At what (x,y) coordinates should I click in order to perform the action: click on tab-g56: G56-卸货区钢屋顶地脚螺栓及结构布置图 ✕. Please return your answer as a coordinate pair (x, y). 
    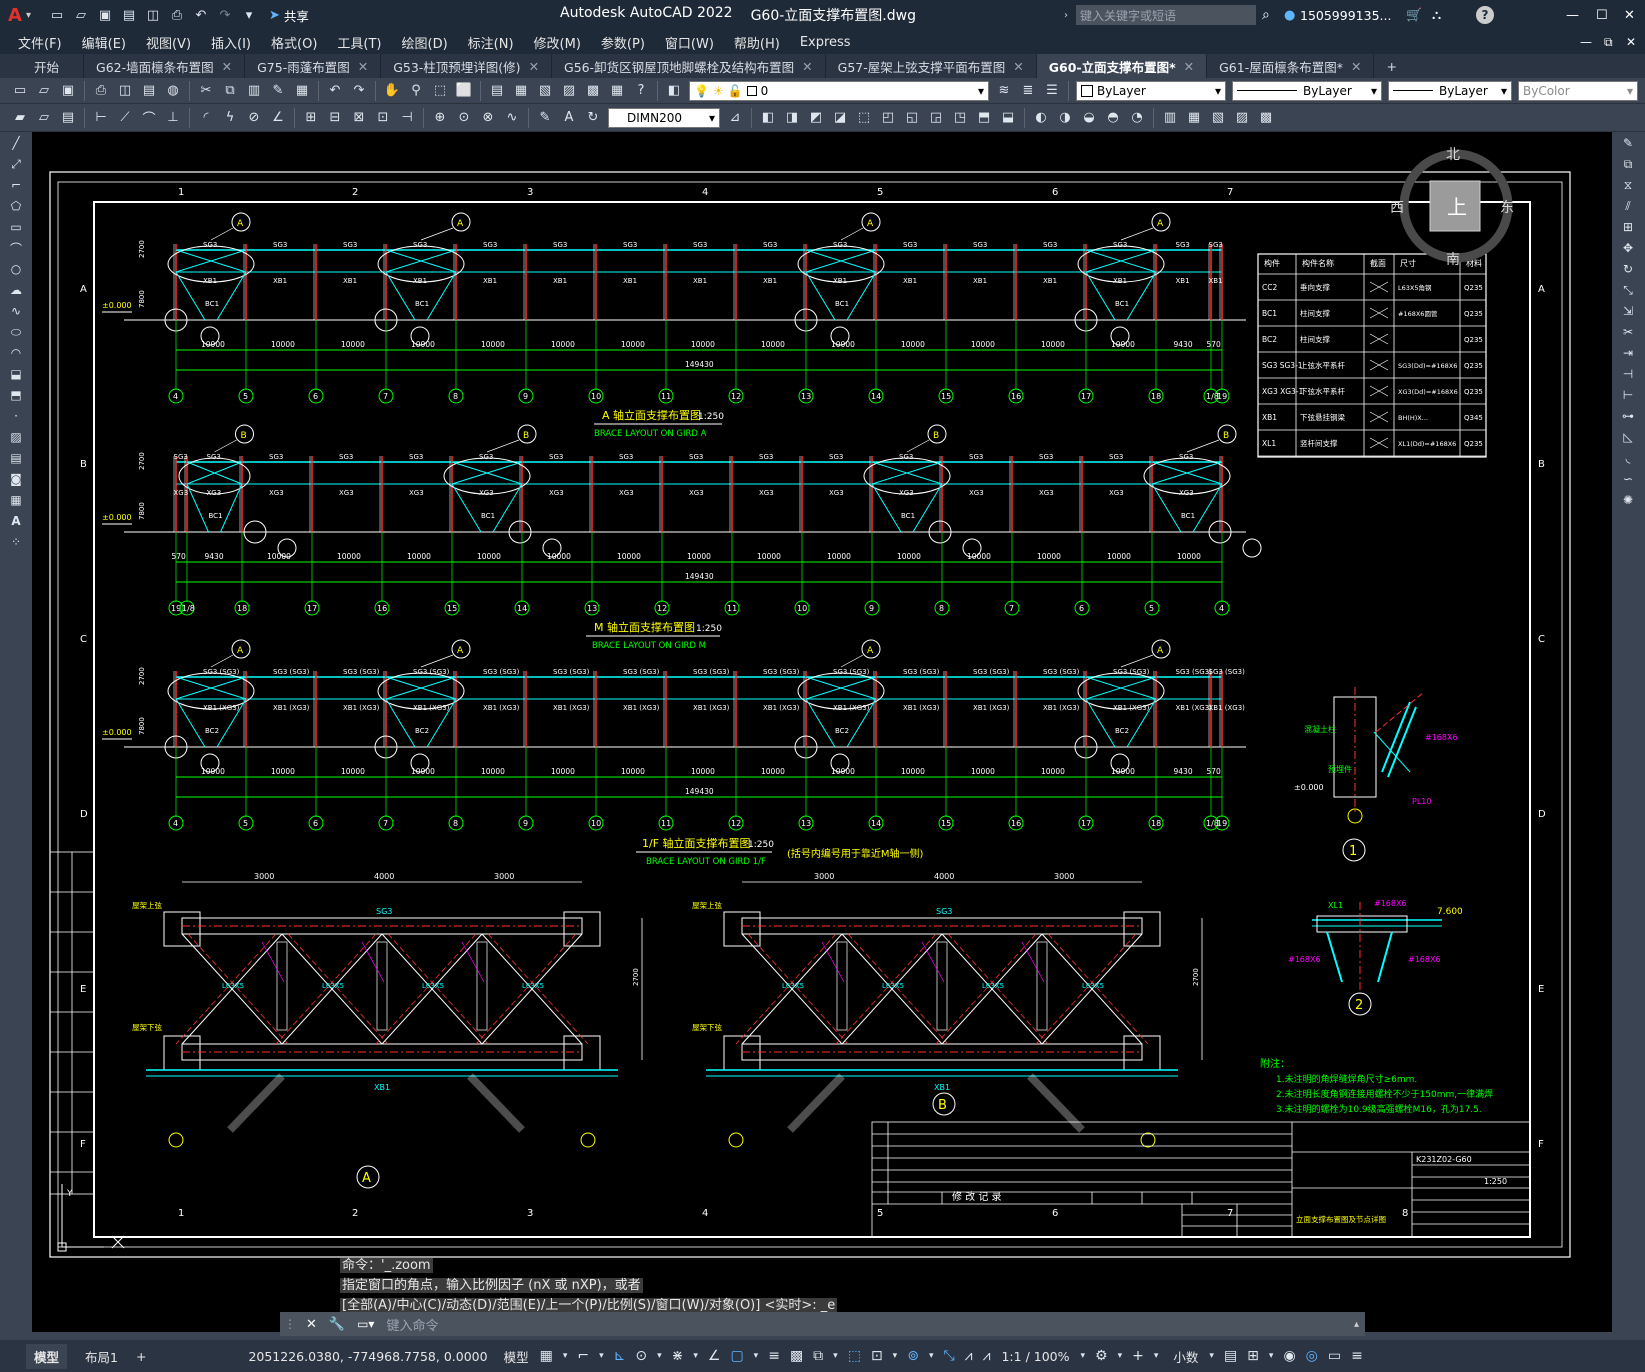
    Looking at the image, I should click on (689, 66).